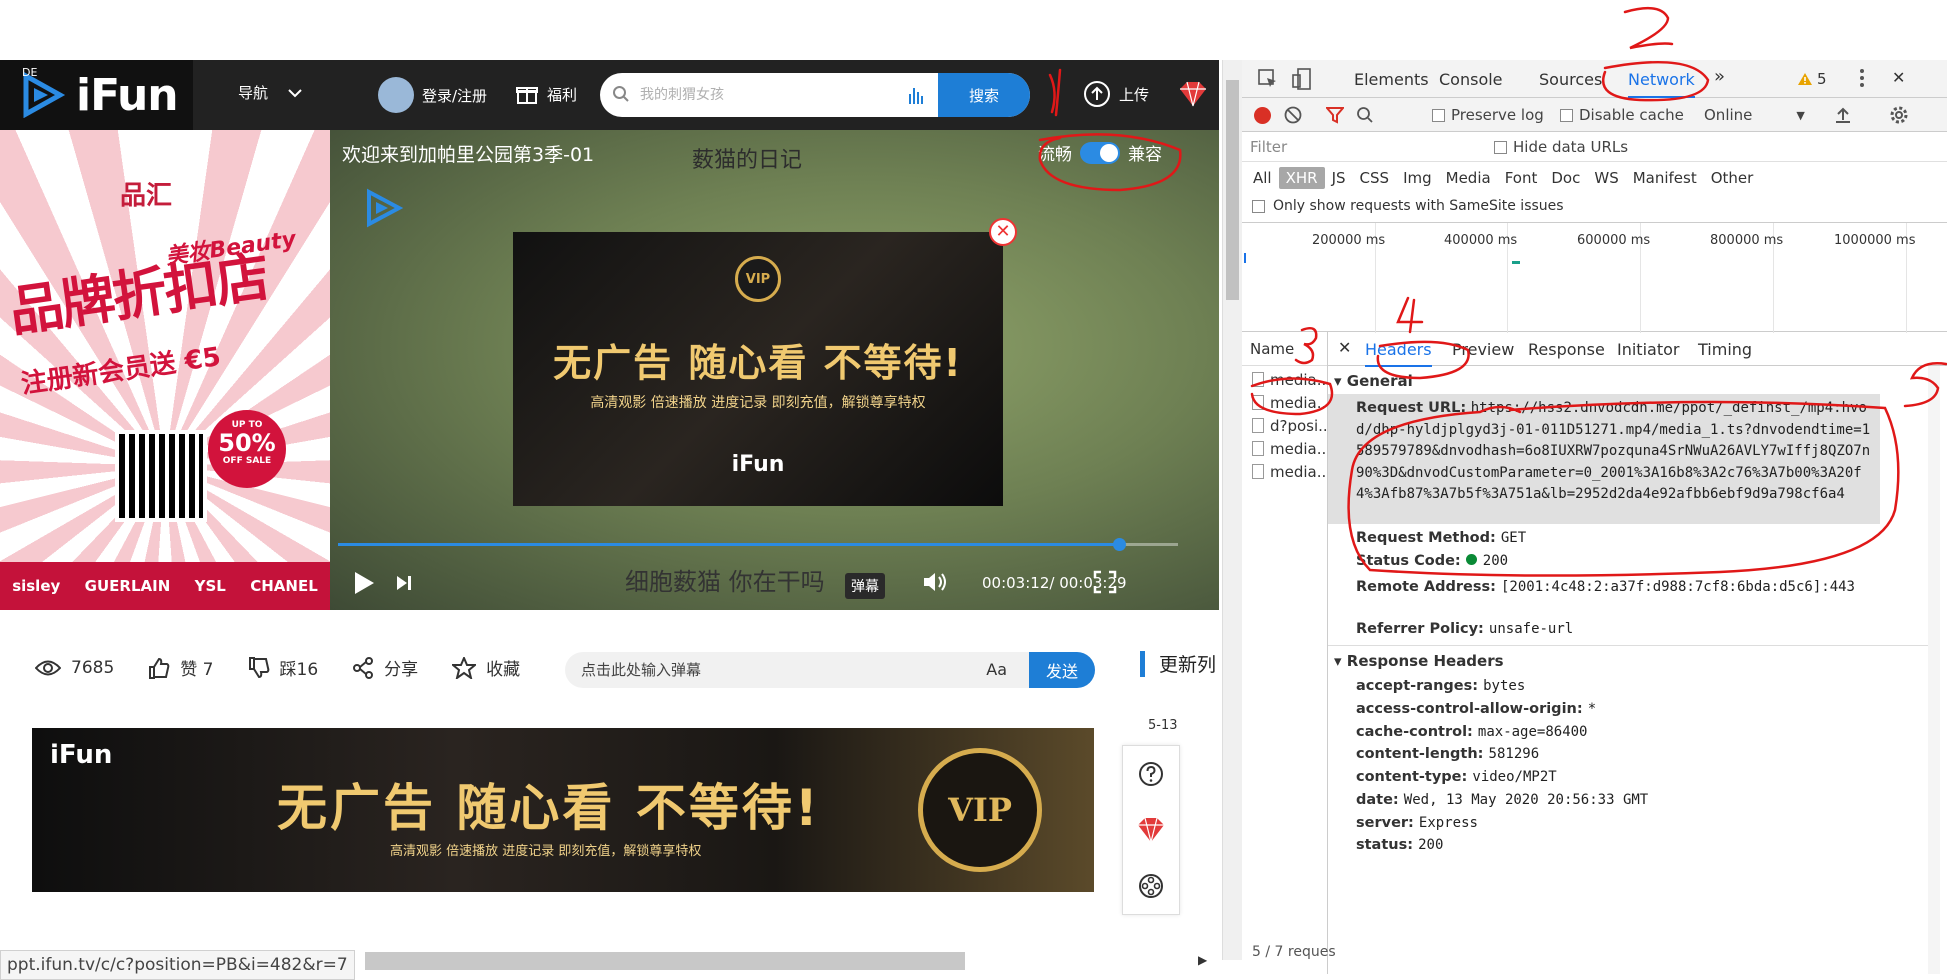 The image size is (1947, 980). What do you see at coordinates (1151, 774) in the screenshot?
I see `help-icon` at bounding box center [1151, 774].